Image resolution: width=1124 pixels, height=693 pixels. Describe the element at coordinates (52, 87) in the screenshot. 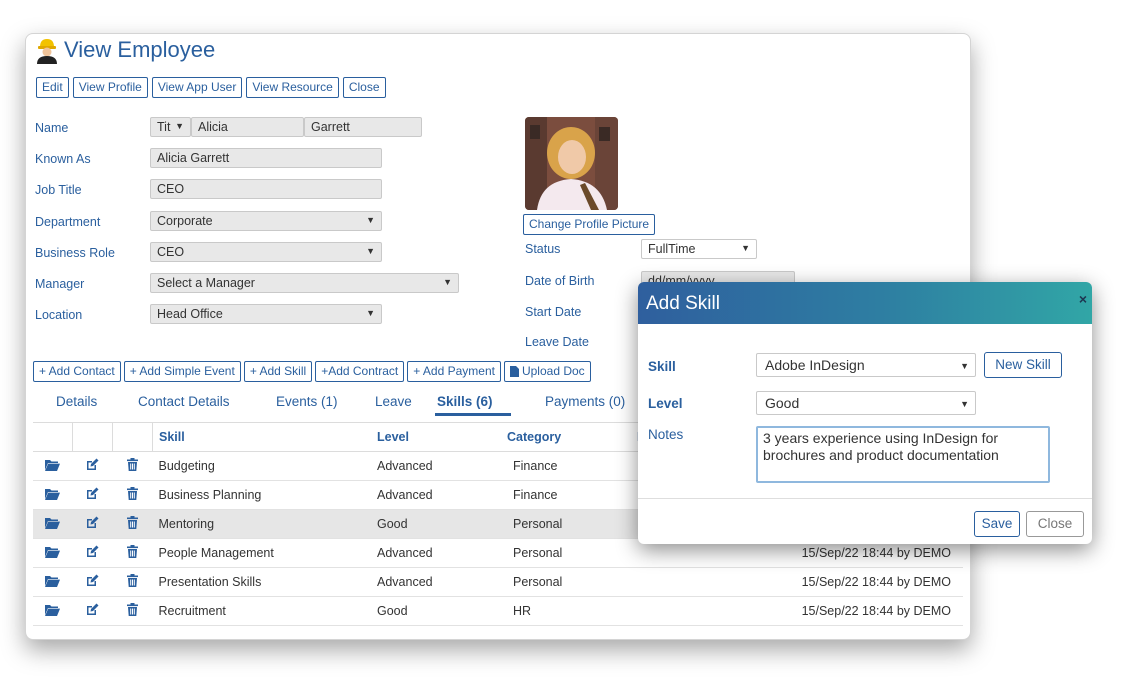

I see `edit-button: Edit` at that location.